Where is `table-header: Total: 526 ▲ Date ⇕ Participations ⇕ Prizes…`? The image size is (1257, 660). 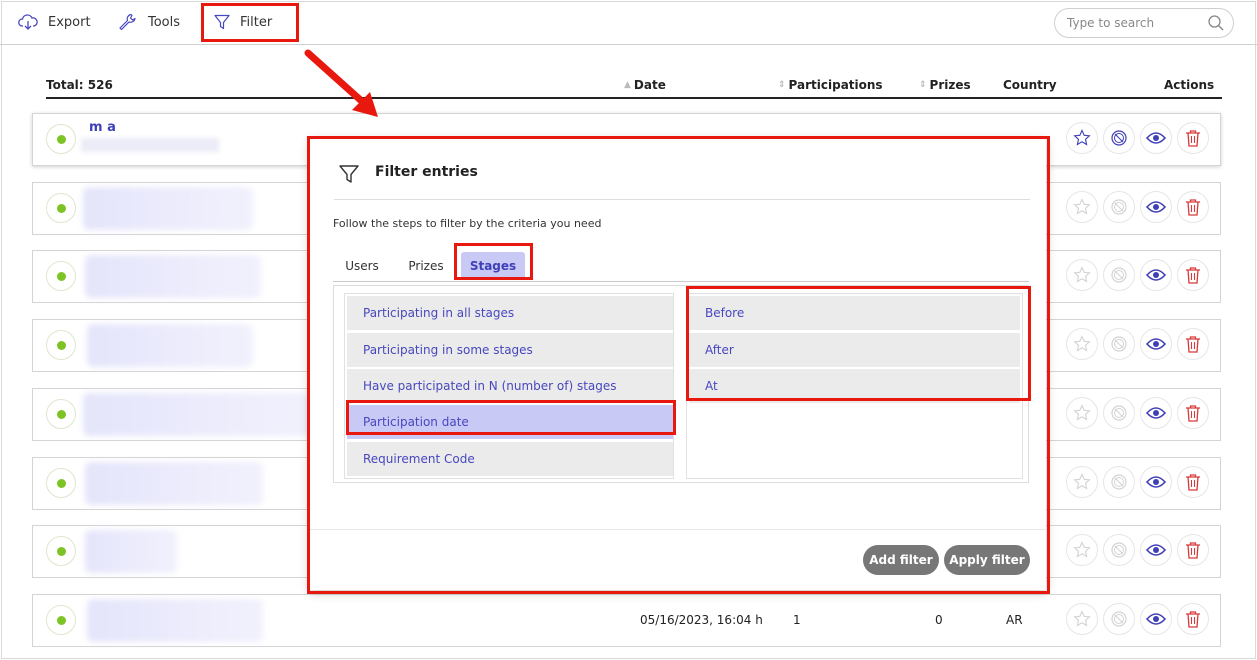
table-header: Total: 526 ▲ Date ⇕ Participations ⇕ Prizes… is located at coordinates (634, 84).